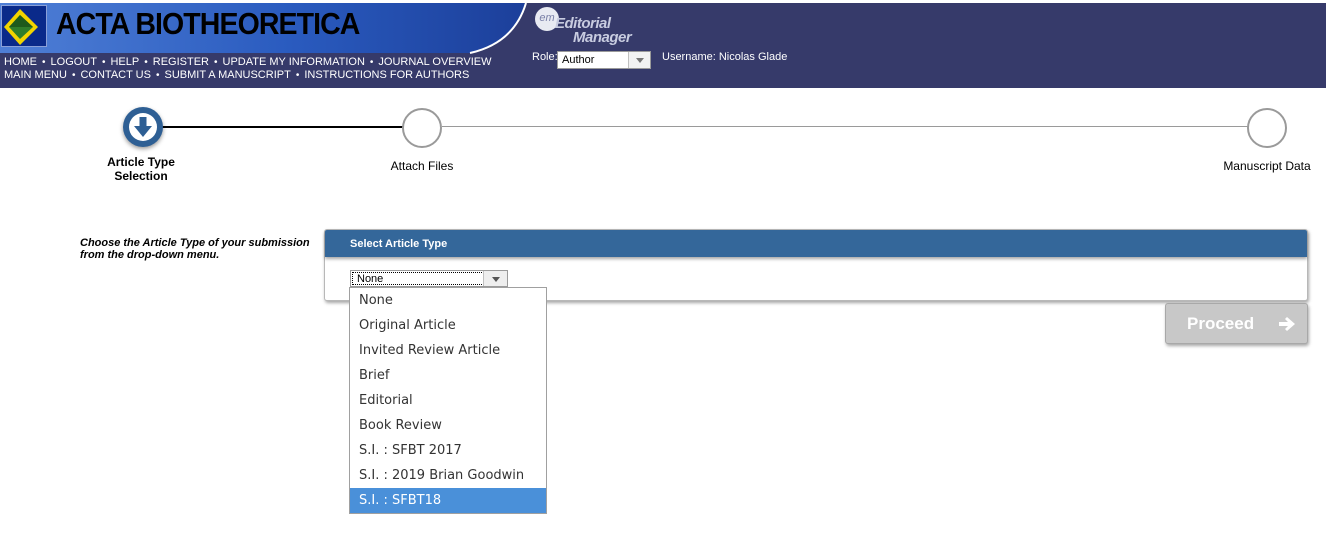 The image size is (1326, 533). What do you see at coordinates (181, 62) in the screenshot?
I see `nav-register-link: REGISTER` at bounding box center [181, 62].